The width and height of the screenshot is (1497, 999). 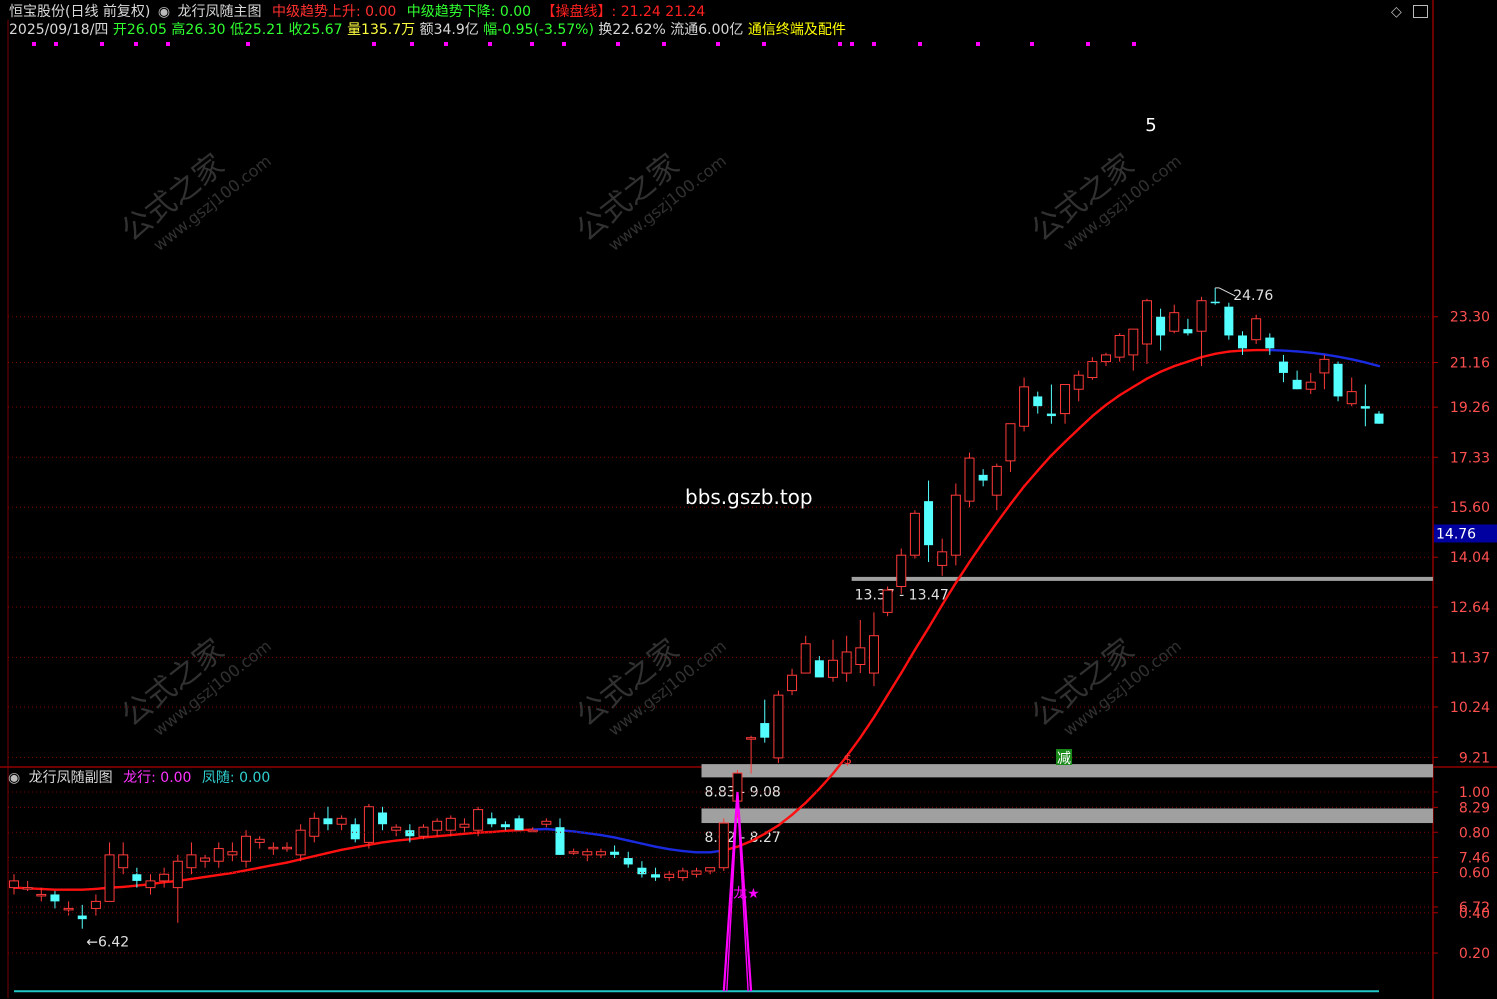 What do you see at coordinates (257, 30) in the screenshot?
I see `quote-low: 低25.21` at bounding box center [257, 30].